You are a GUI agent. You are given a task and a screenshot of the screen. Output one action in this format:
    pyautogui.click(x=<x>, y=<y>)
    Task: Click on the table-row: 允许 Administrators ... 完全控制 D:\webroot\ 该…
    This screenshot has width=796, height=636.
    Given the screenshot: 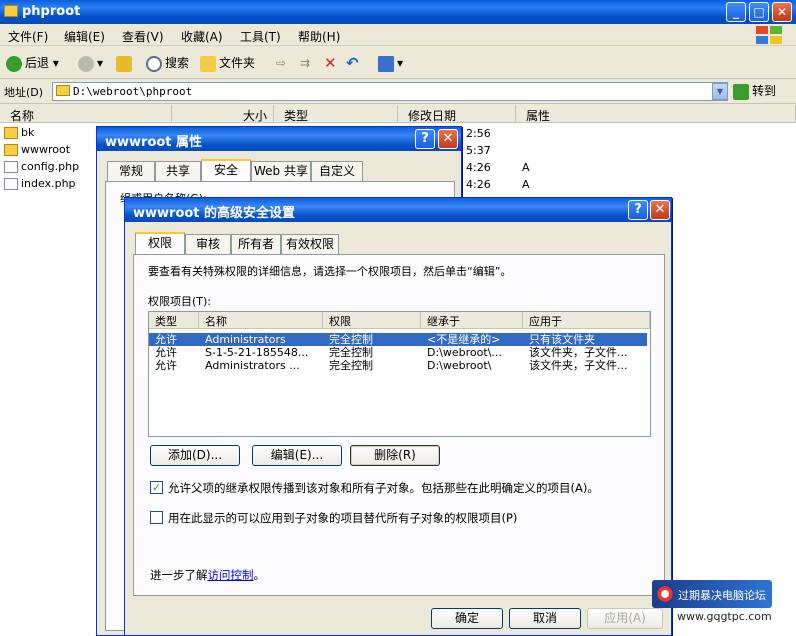 What is the action you would take?
    pyautogui.click(x=398, y=365)
    